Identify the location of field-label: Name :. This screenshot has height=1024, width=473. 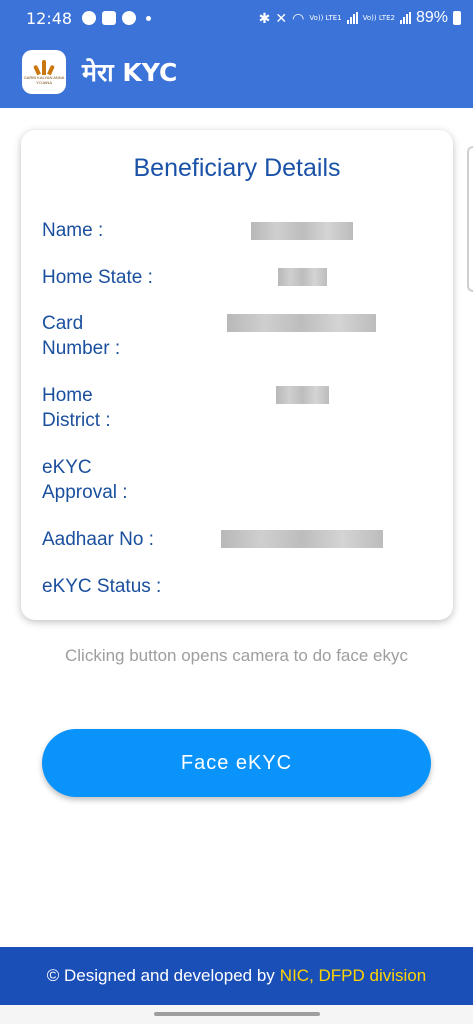
(73, 230).